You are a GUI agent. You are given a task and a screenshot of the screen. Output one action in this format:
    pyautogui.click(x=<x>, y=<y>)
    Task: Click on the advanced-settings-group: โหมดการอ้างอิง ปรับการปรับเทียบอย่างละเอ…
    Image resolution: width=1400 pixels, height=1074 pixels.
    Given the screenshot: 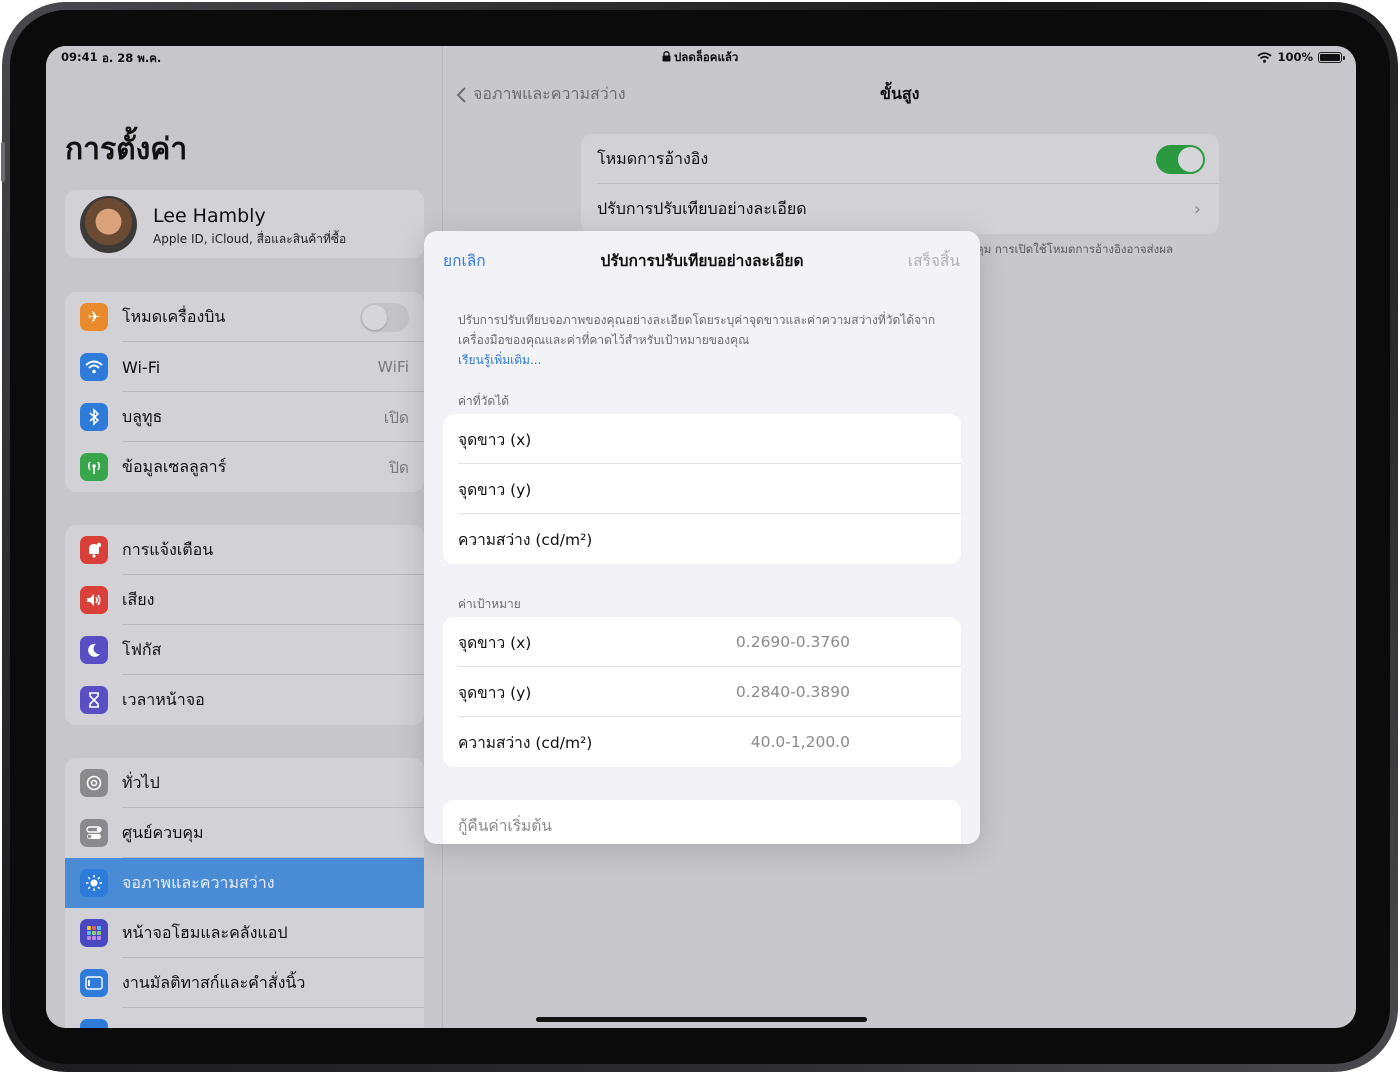 What is the action you would take?
    pyautogui.click(x=900, y=184)
    